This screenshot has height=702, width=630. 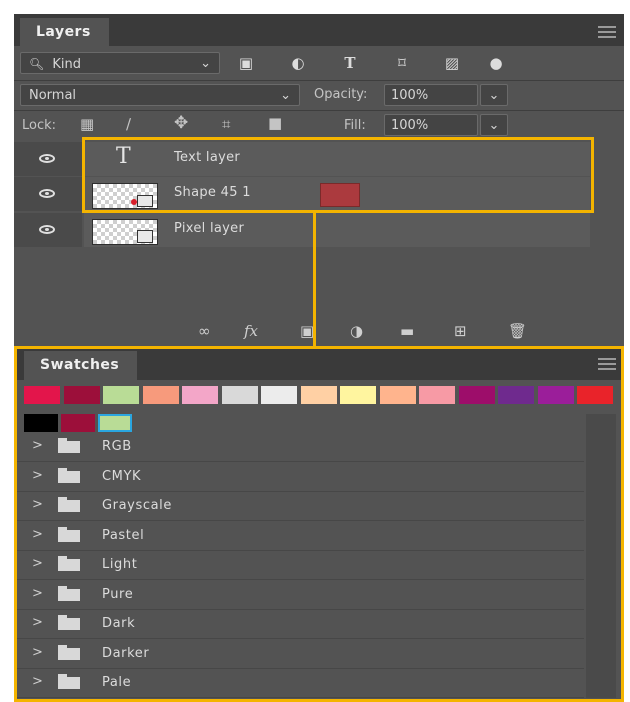 What do you see at coordinates (81, 365) in the screenshot?
I see `tab-swatches: Swatches` at bounding box center [81, 365].